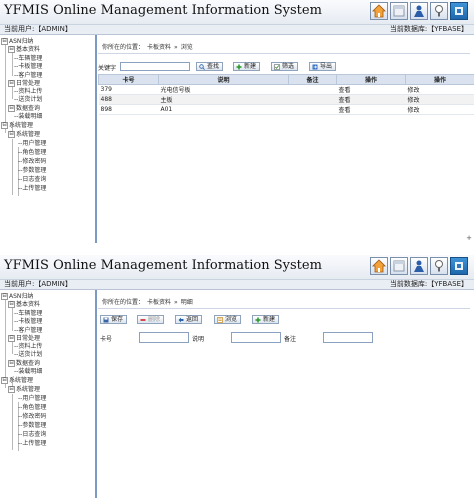 This screenshot has height=498, width=474. Describe the element at coordinates (198, 338) in the screenshot. I see `desc-label: 说明` at that location.